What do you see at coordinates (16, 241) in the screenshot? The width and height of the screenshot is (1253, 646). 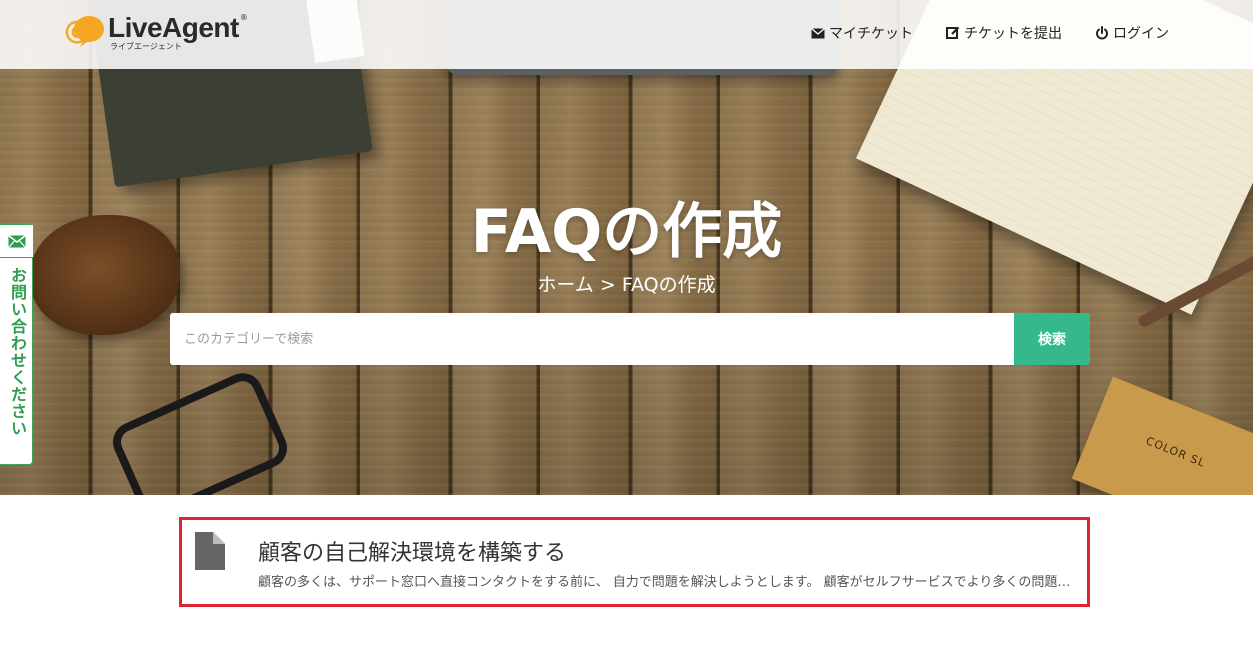 I see `contact-envelope-icon` at bounding box center [16, 241].